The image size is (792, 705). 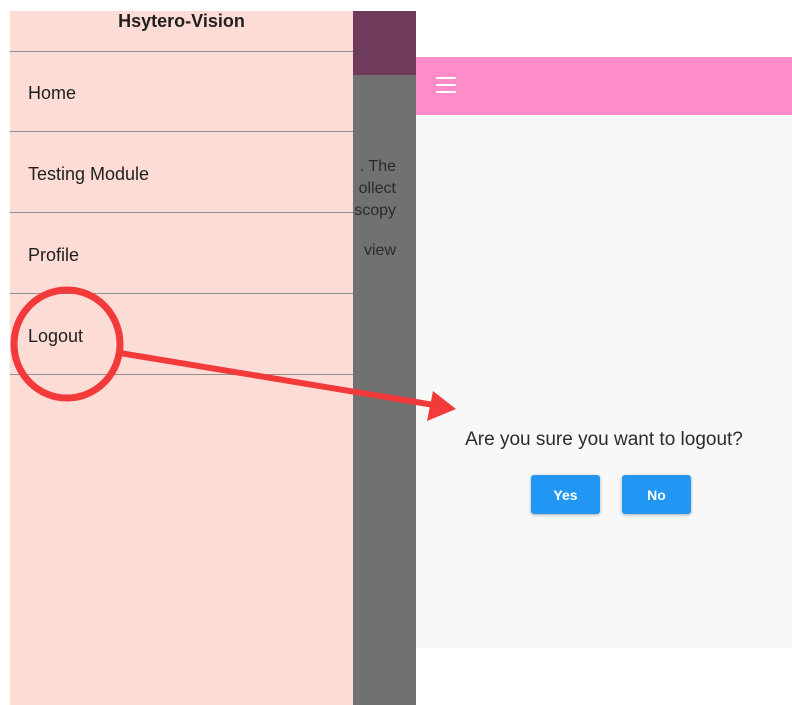 I want to click on background-text-line: . The, so click(x=377, y=166).